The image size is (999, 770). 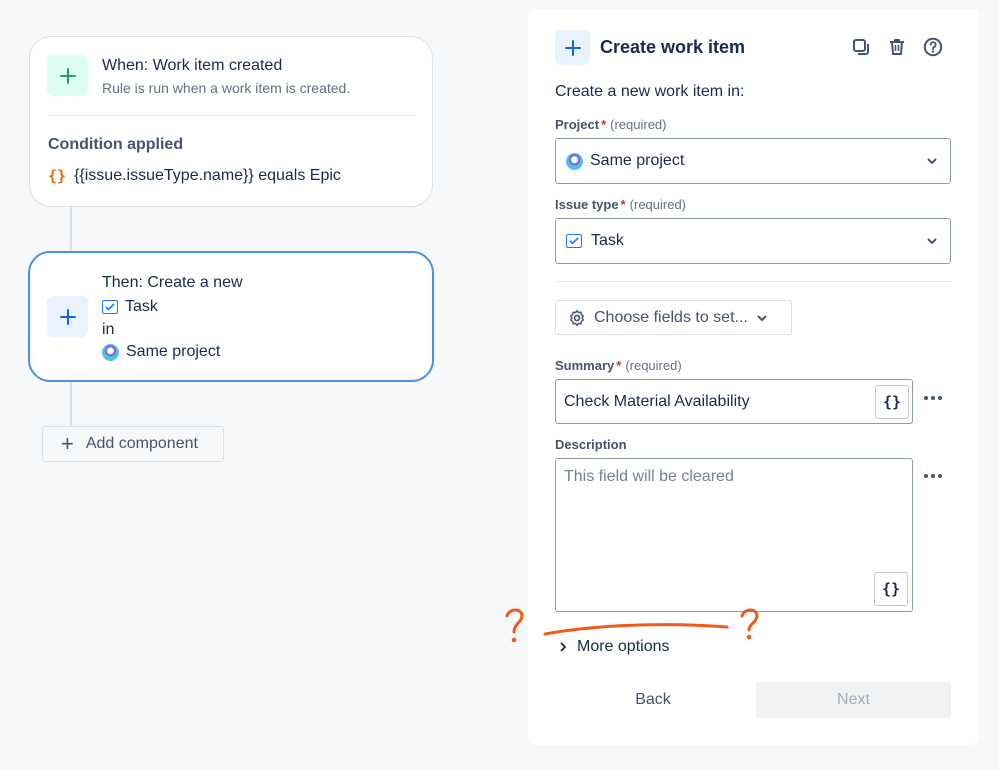 I want to click on annotation-overlay, so click(x=632, y=625).